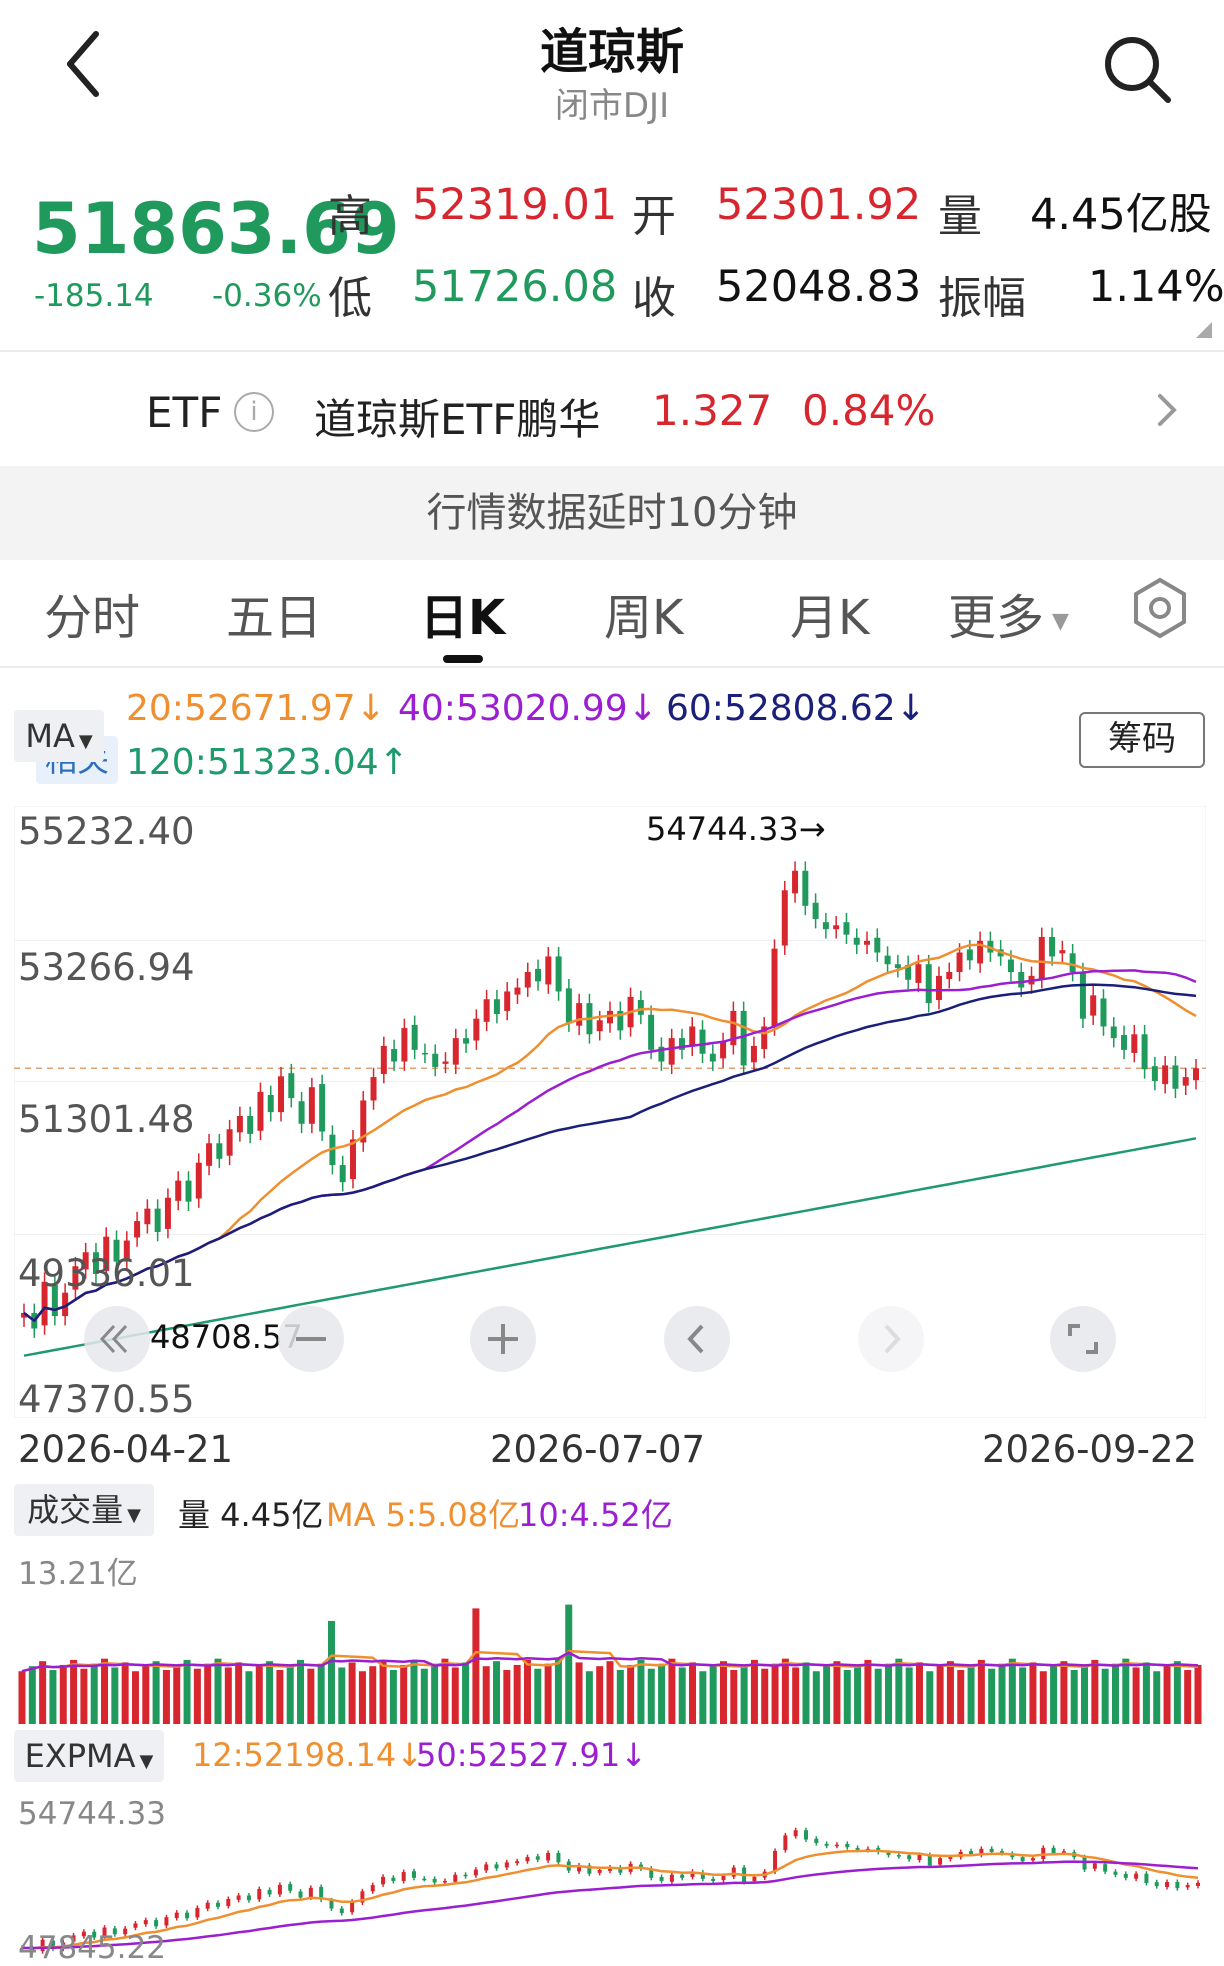 This screenshot has height=1966, width=1224. What do you see at coordinates (610, 1879) in the screenshot?
I see `expma-chart` at bounding box center [610, 1879].